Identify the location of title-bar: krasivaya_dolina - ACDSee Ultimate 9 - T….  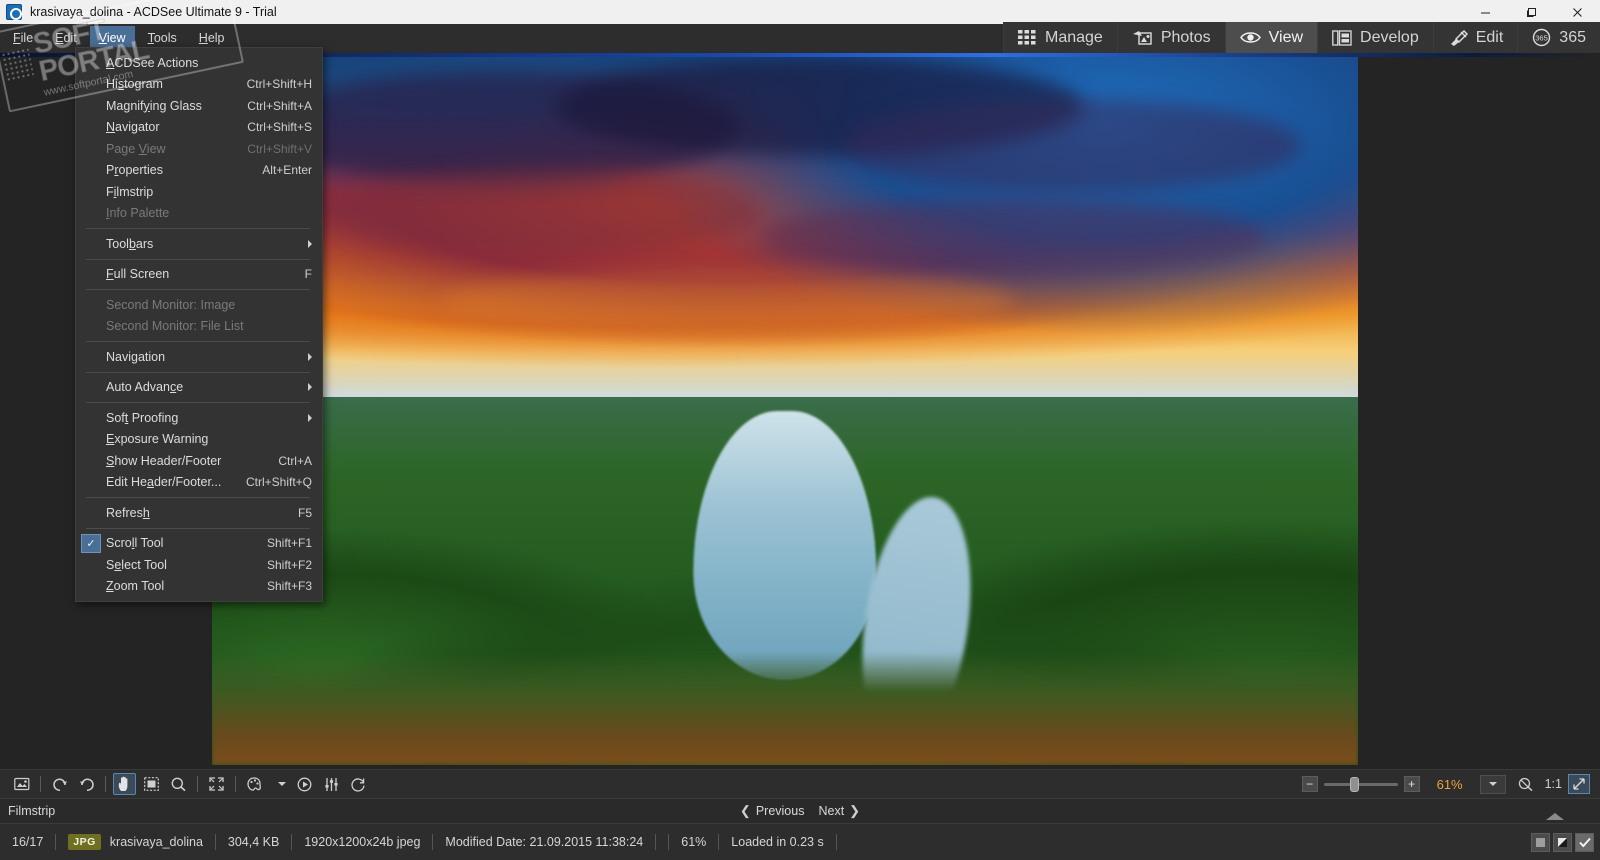
(800, 12).